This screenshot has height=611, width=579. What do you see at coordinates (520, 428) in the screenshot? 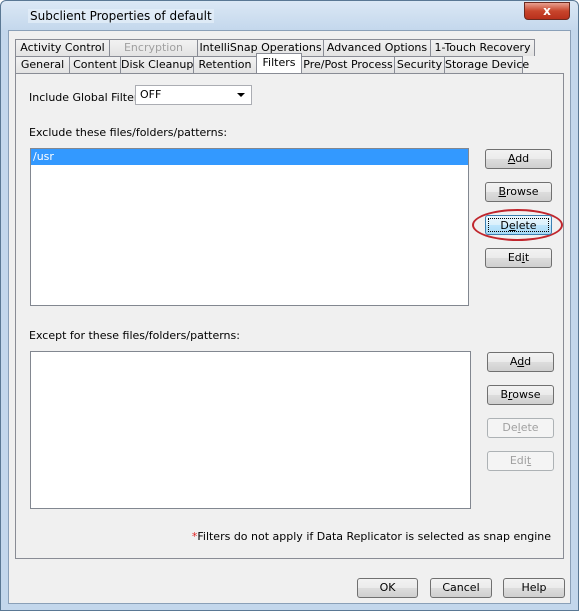
I see `except-delete-button: Delete` at bounding box center [520, 428].